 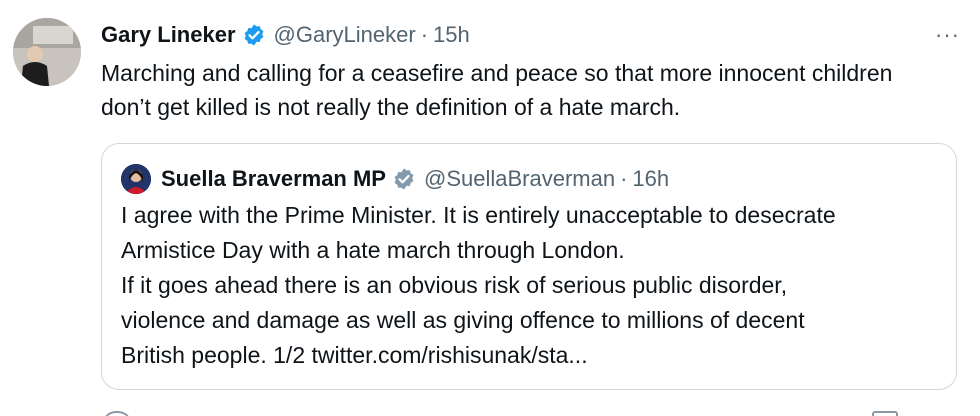 What do you see at coordinates (885, 413) in the screenshot?
I see `share-icon` at bounding box center [885, 413].